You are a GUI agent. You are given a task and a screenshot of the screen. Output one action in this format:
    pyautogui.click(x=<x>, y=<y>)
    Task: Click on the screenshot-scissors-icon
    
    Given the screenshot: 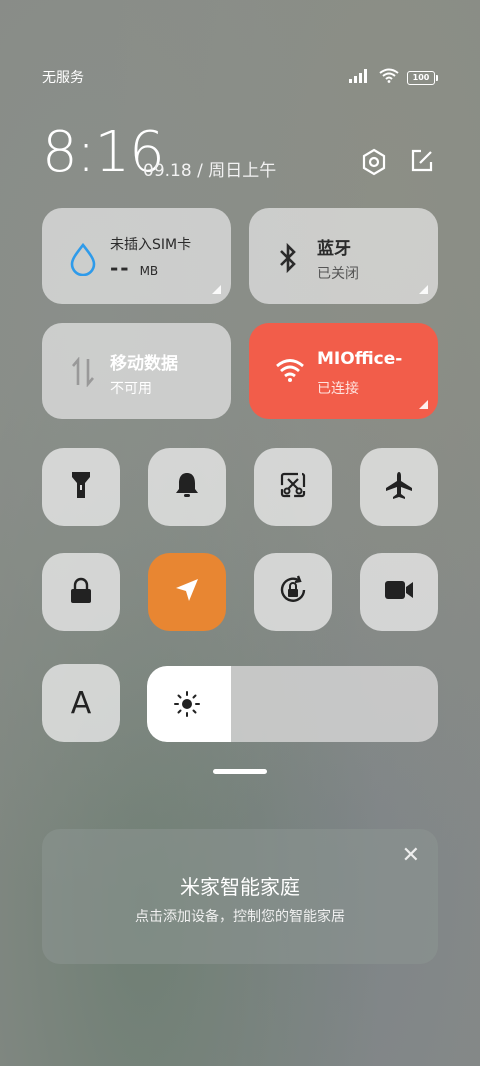 What is the action you would take?
    pyautogui.click(x=293, y=487)
    